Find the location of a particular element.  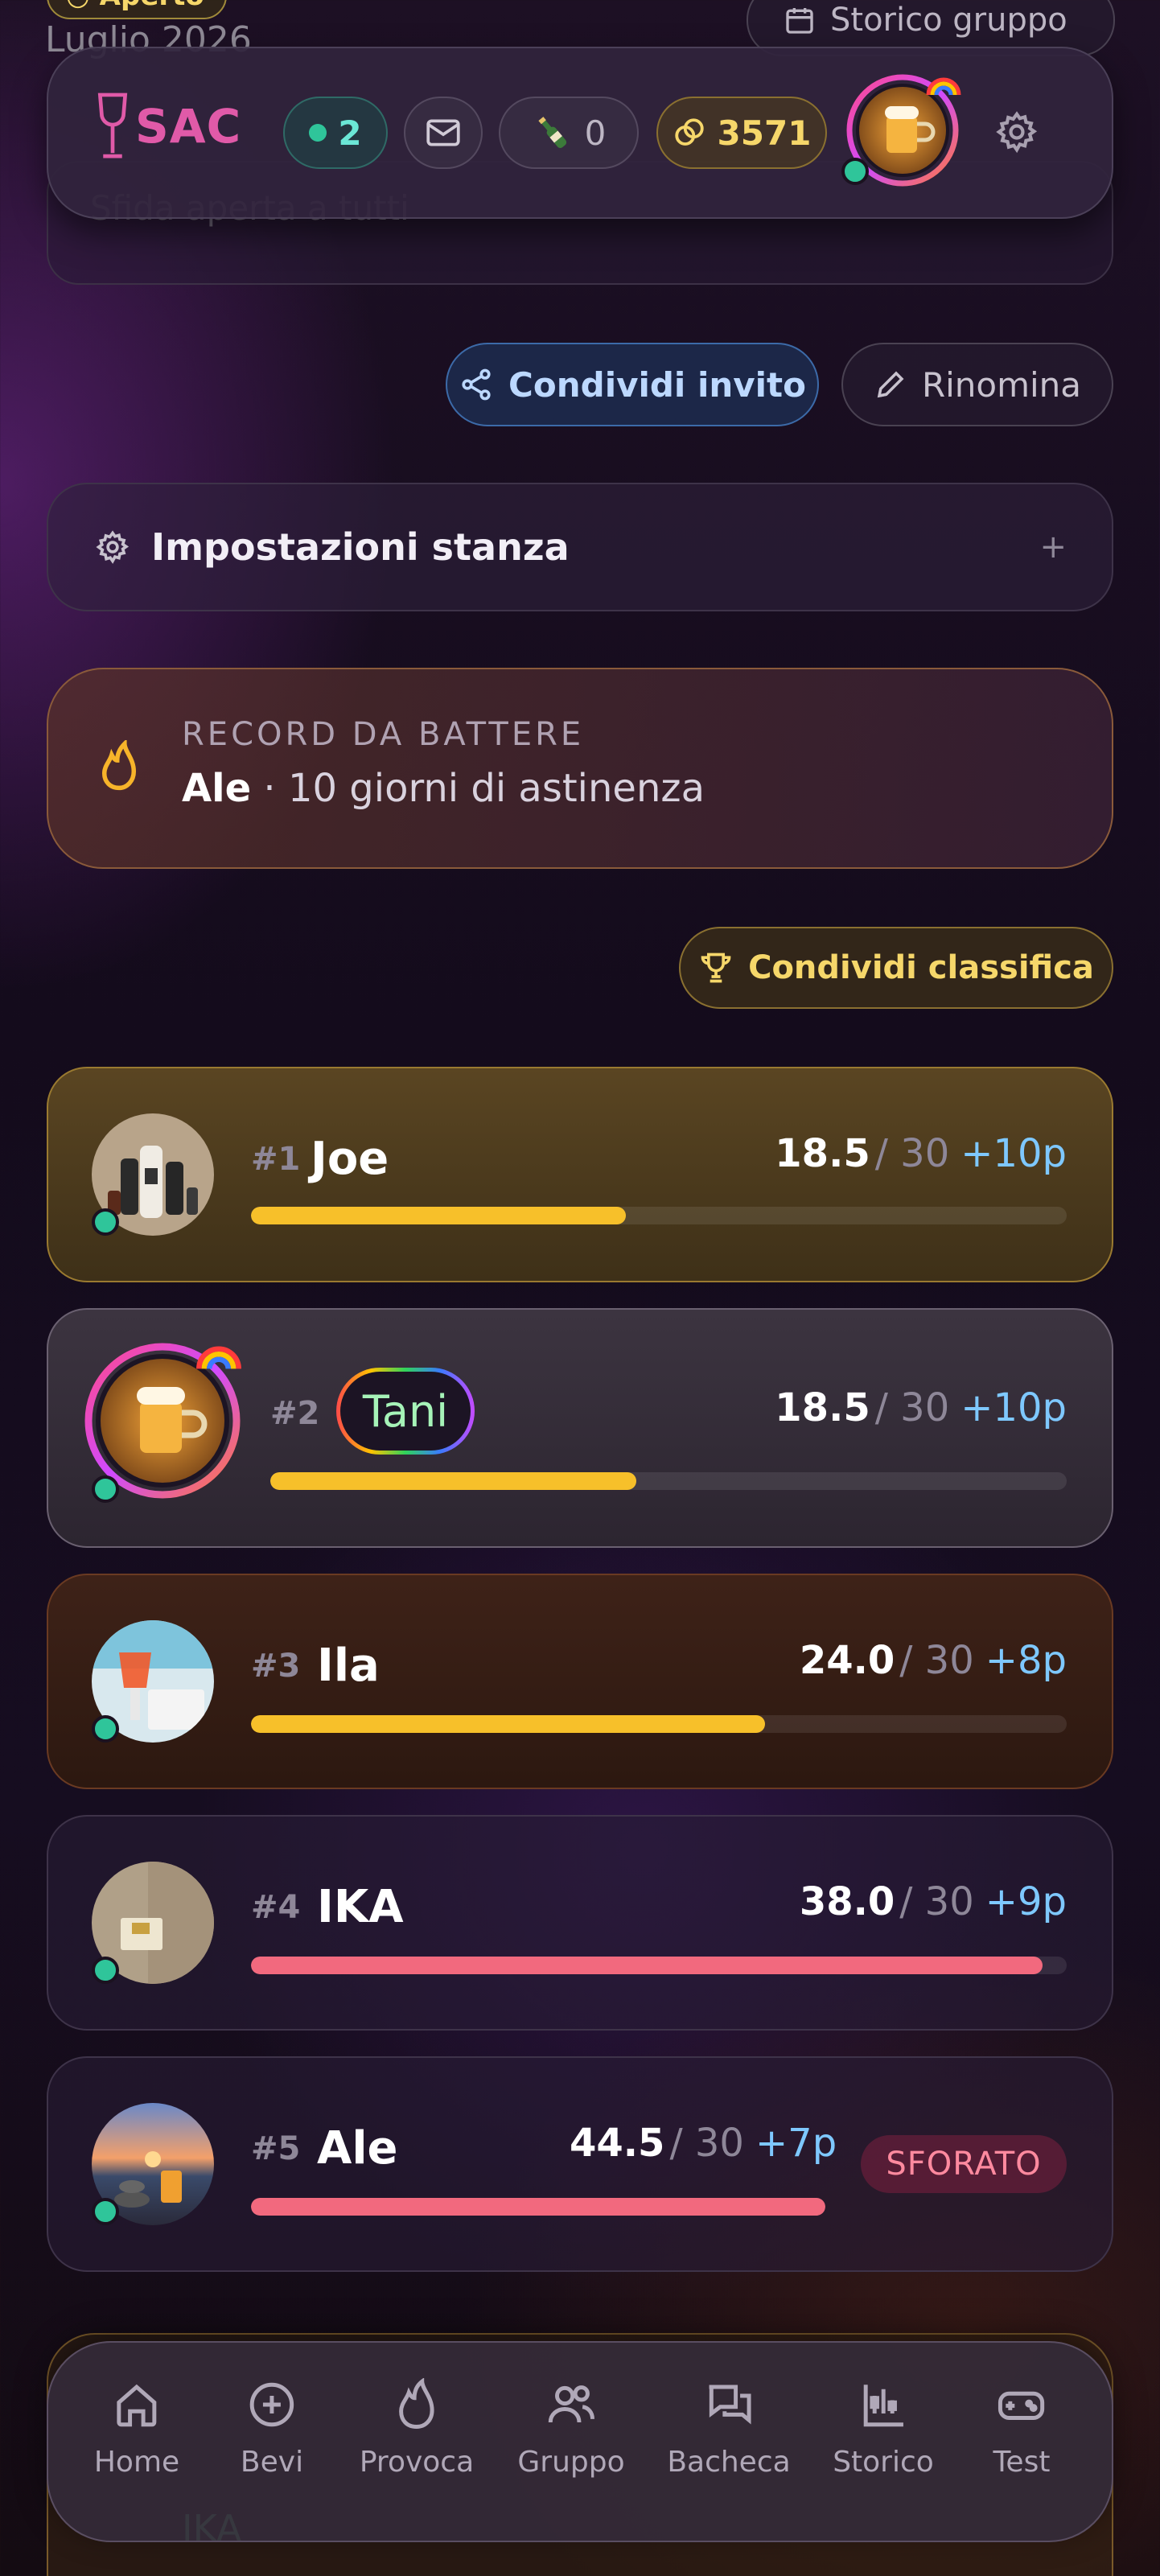

score: 24.0 / 30 +8p is located at coordinates (933, 1660).